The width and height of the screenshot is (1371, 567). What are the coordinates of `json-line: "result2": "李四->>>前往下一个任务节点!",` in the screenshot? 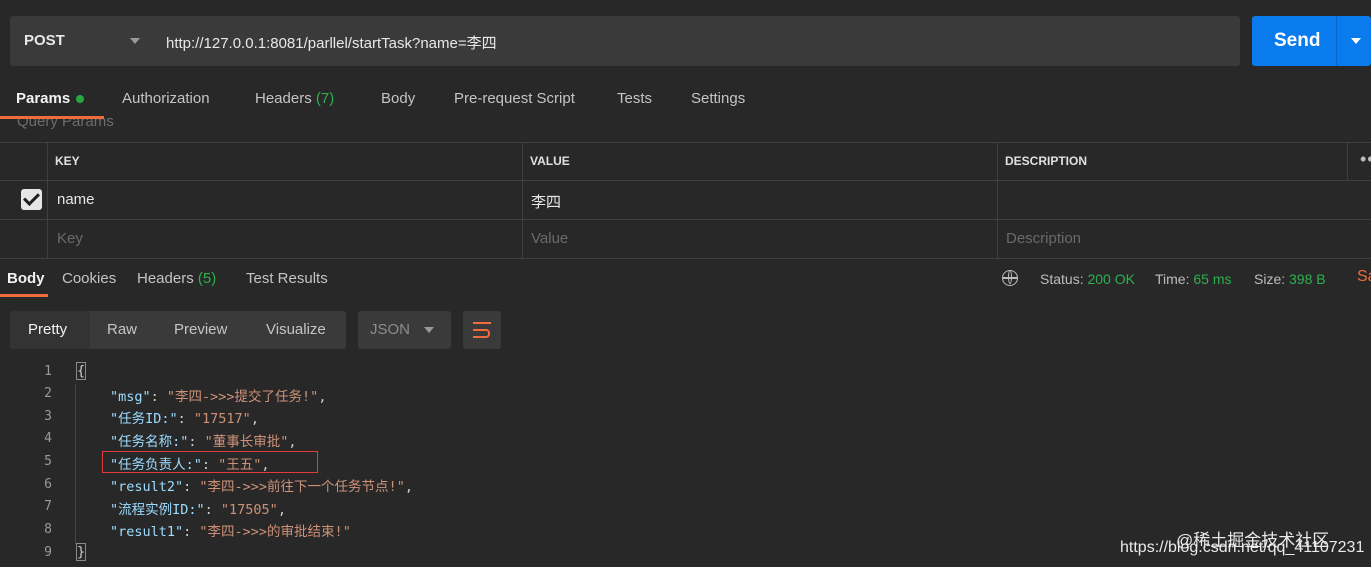 It's located at (261, 487).